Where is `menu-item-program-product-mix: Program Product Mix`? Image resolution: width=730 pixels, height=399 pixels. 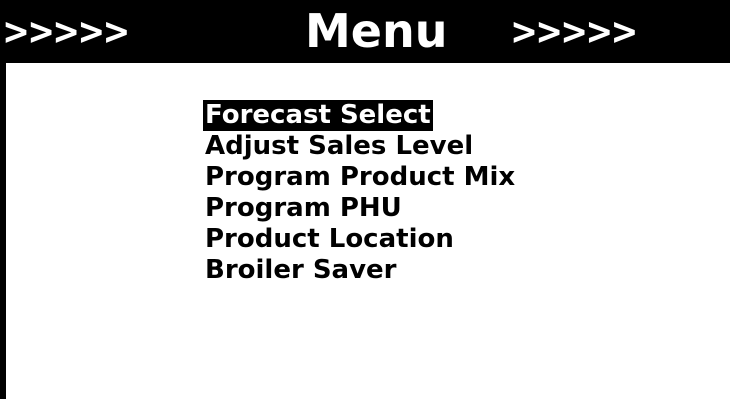 menu-item-program-product-mix: Program Product Mix is located at coordinates (360, 177).